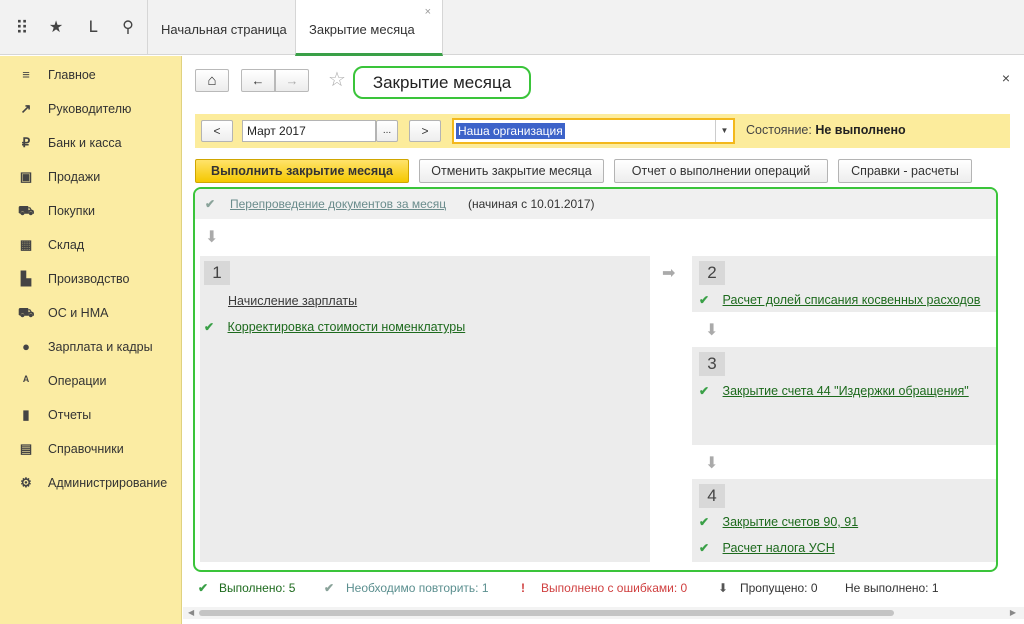 This screenshot has width=1024, height=624. Describe the element at coordinates (712, 496) in the screenshot. I see `step-number: 4` at that location.